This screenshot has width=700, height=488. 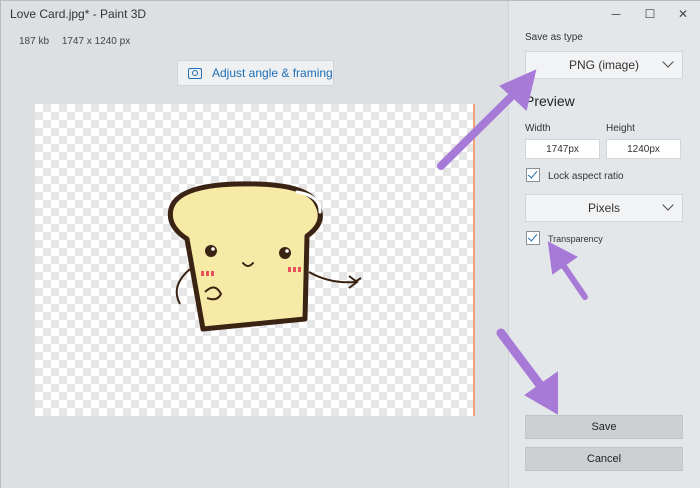 I want to click on units-value: Pixels, so click(x=603, y=208).